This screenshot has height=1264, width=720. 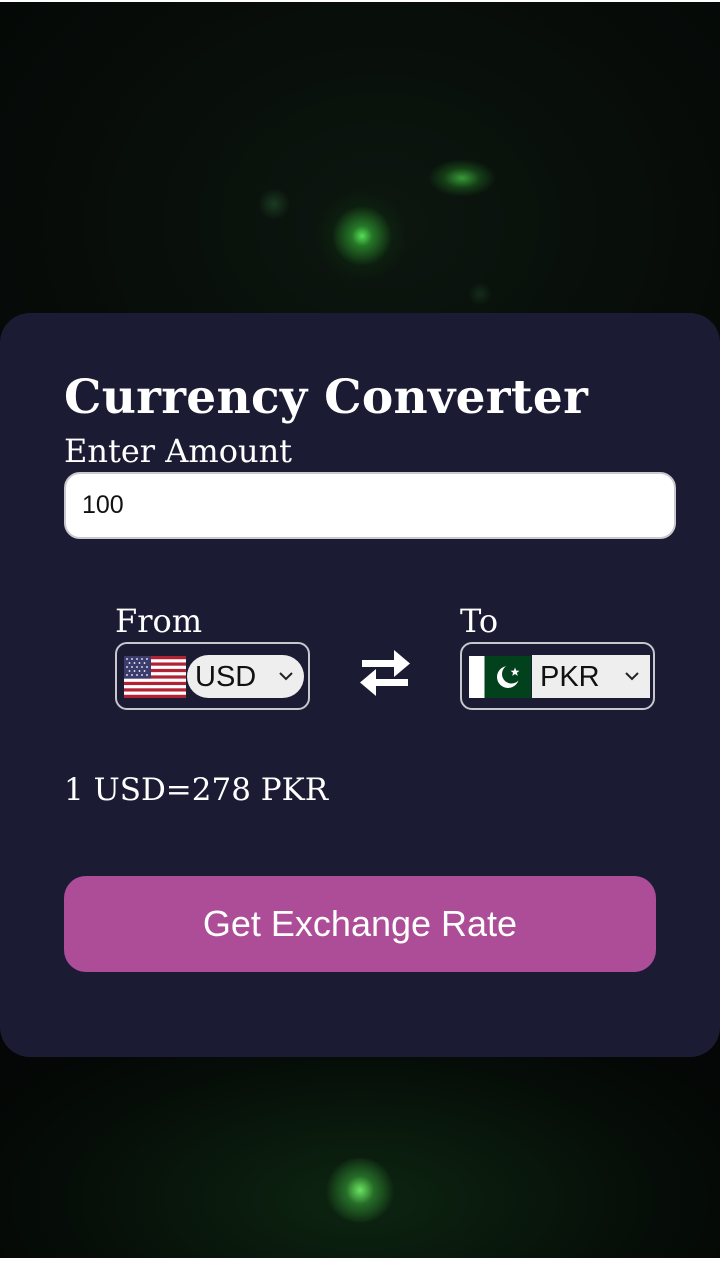 I want to click on background-glow, so click(x=360, y=1190).